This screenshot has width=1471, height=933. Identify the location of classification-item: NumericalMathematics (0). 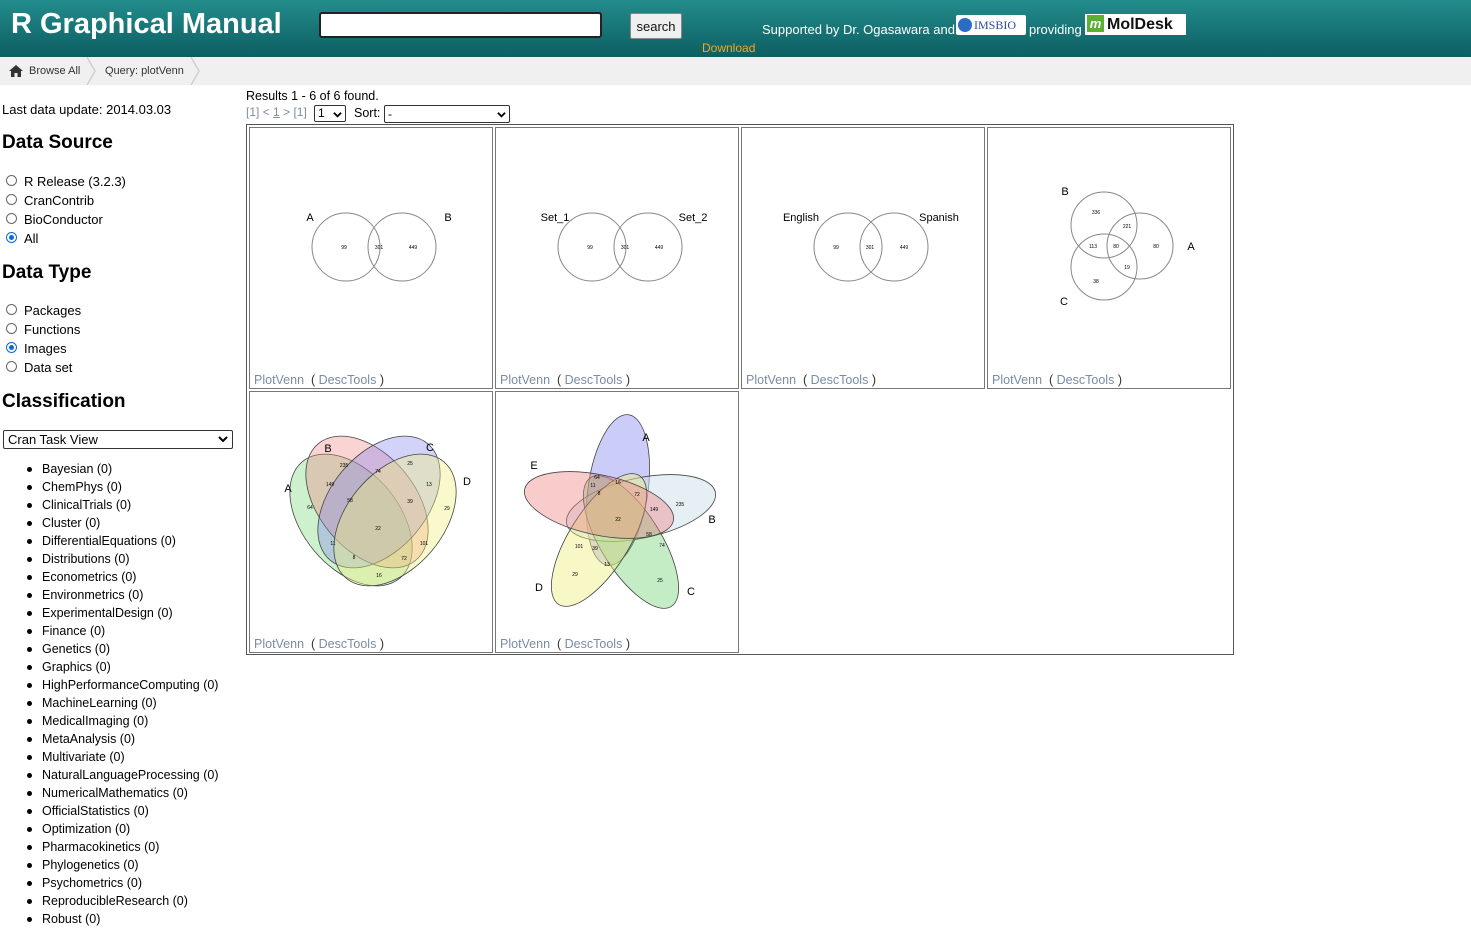
(109, 793).